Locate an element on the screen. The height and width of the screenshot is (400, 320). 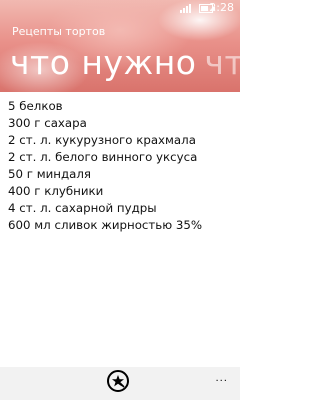
list-item: 50 г миндаля is located at coordinates (50, 174).